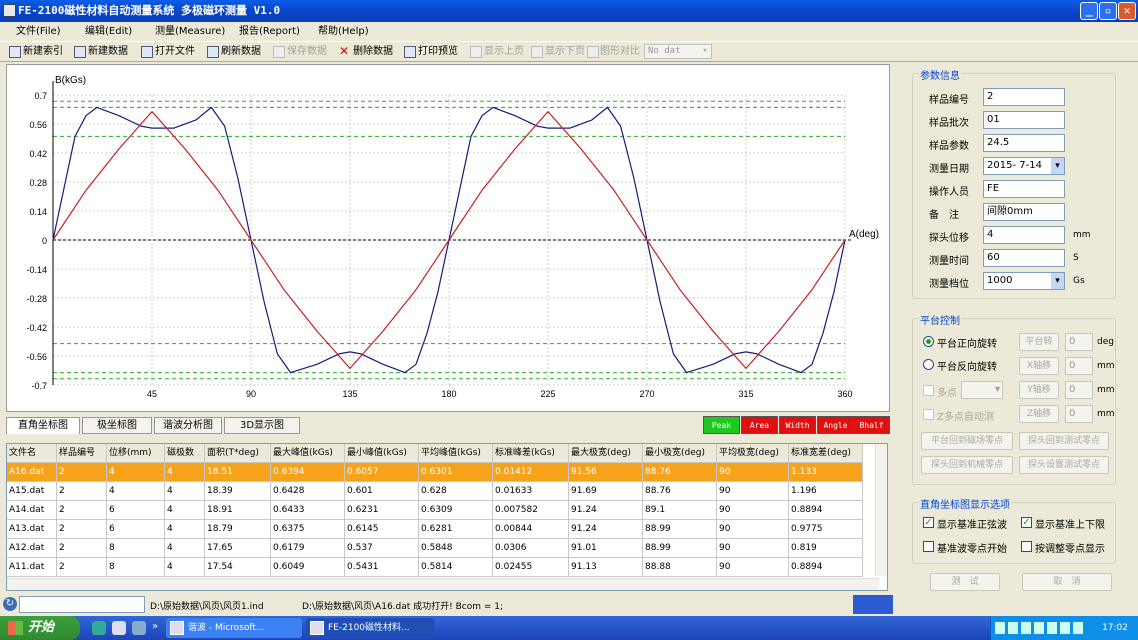 The width and height of the screenshot is (1138, 640). I want to click on column-header: 面积(T*deg), so click(238, 453).